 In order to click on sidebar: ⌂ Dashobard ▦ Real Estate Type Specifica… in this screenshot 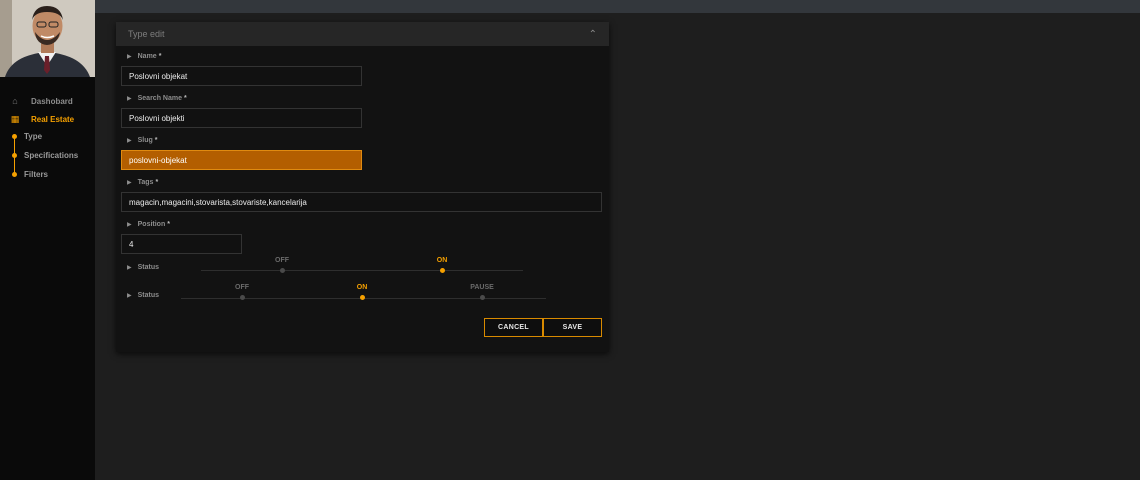, I will do `click(47, 240)`.